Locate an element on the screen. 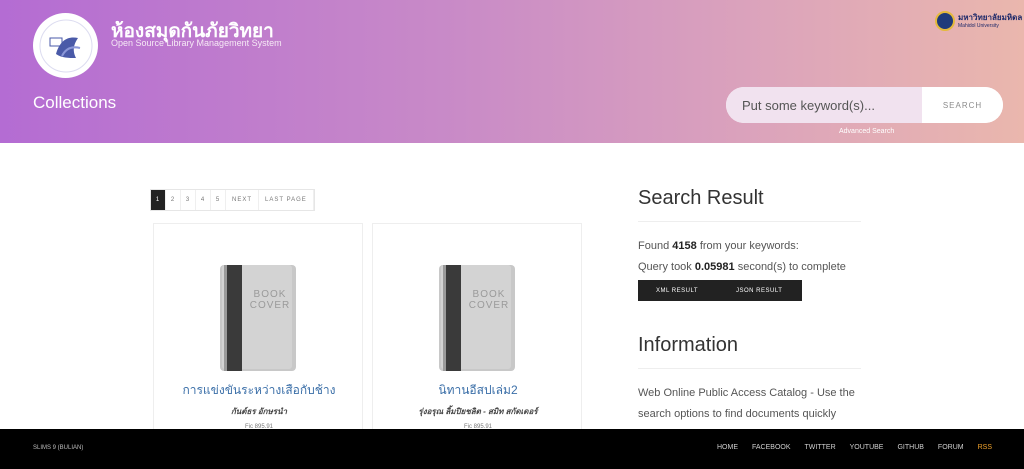  pagination: 1 2 3 4 5 NEXT LAST PAGE is located at coordinates (232, 200).